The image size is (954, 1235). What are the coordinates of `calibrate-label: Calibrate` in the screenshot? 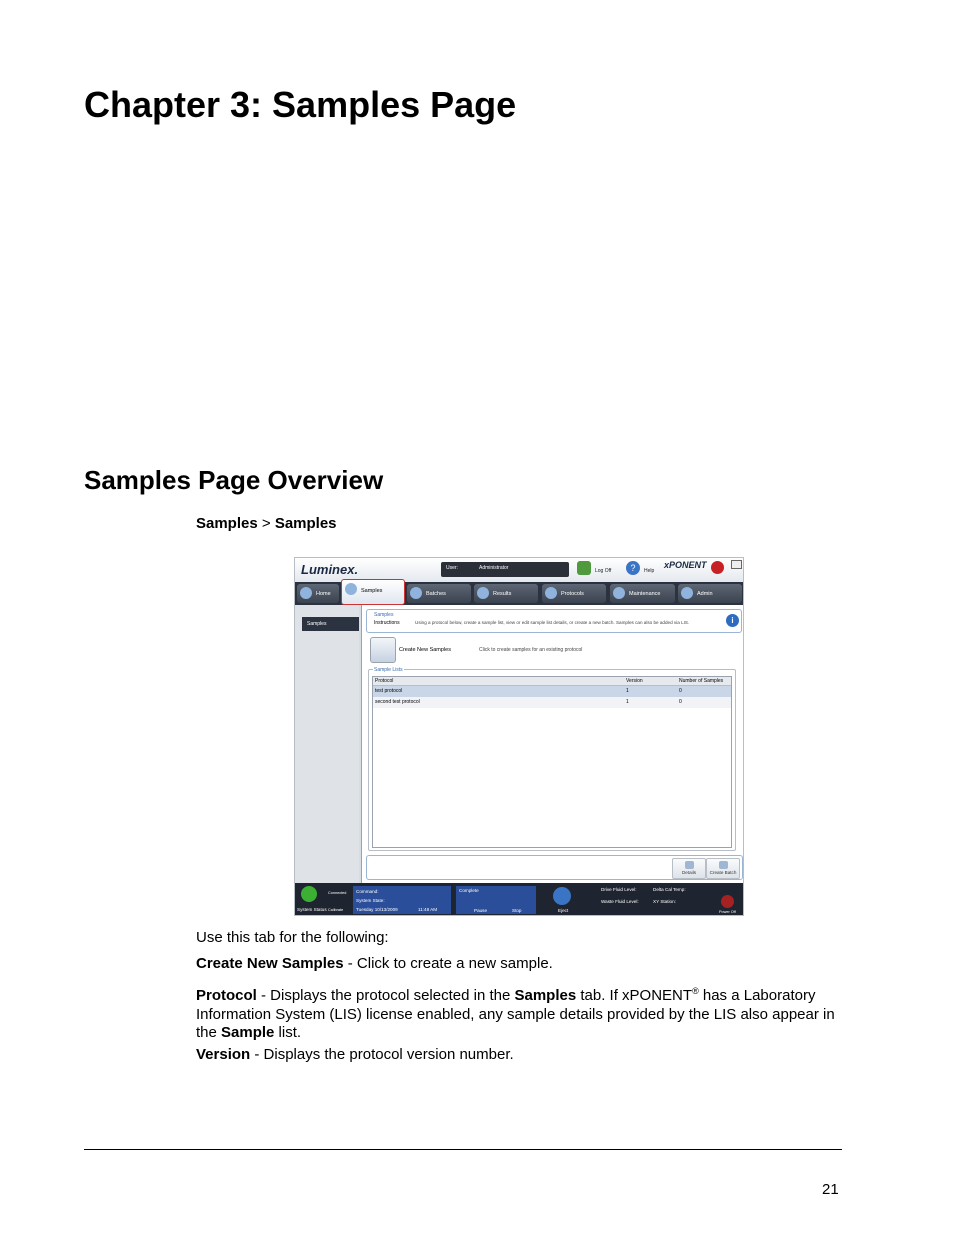 It's located at (335, 910).